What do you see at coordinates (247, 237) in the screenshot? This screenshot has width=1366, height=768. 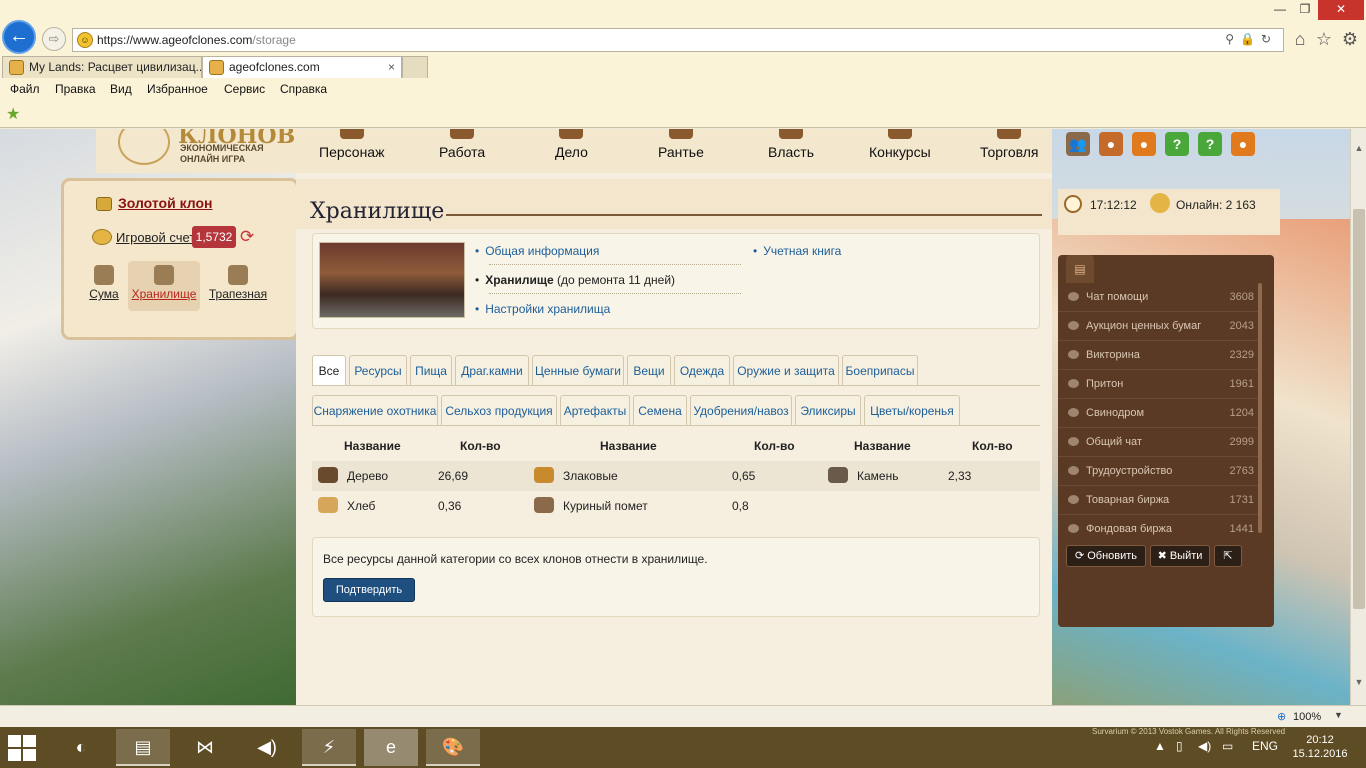 I see `refresh-balance-icon: ⟳` at bounding box center [247, 237].